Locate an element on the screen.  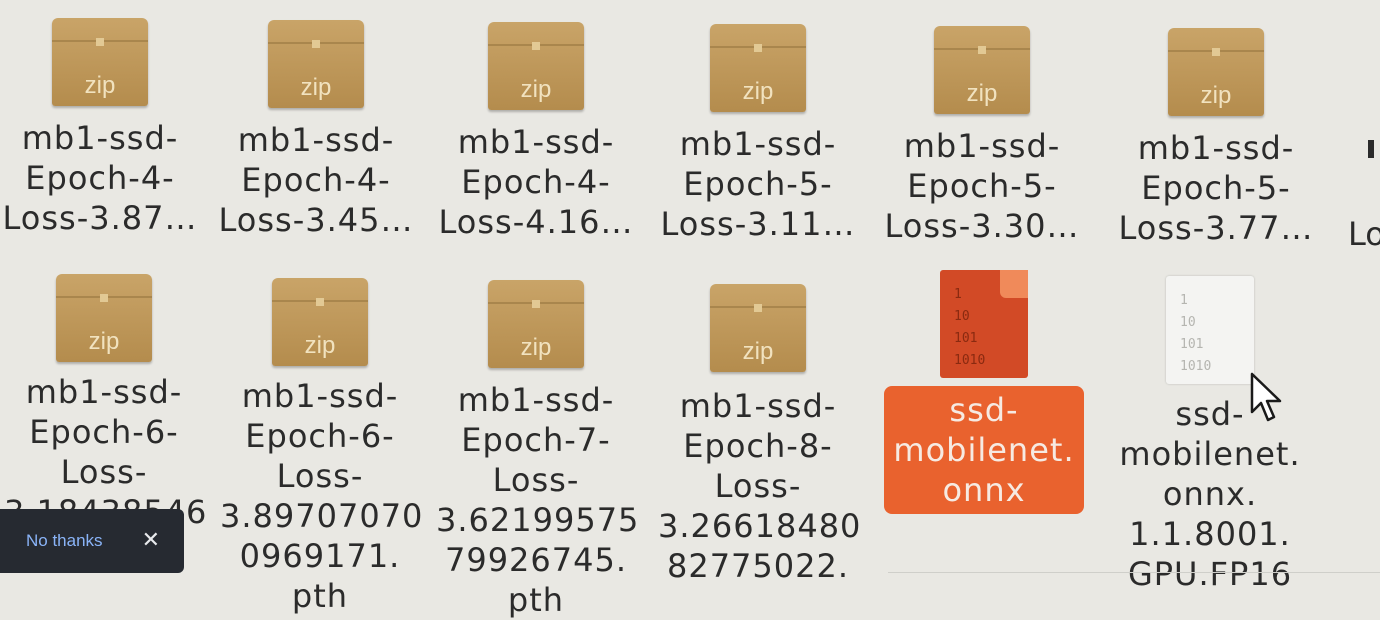
notification-toast: No thanks ✕ is located at coordinates (92, 541).